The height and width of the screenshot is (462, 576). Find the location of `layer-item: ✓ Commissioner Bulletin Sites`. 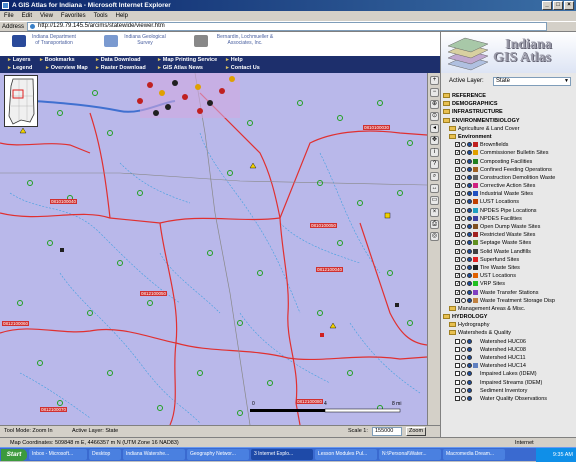

layer-item: ✓ Commissioner Bulletin Sites is located at coordinates (509, 153).